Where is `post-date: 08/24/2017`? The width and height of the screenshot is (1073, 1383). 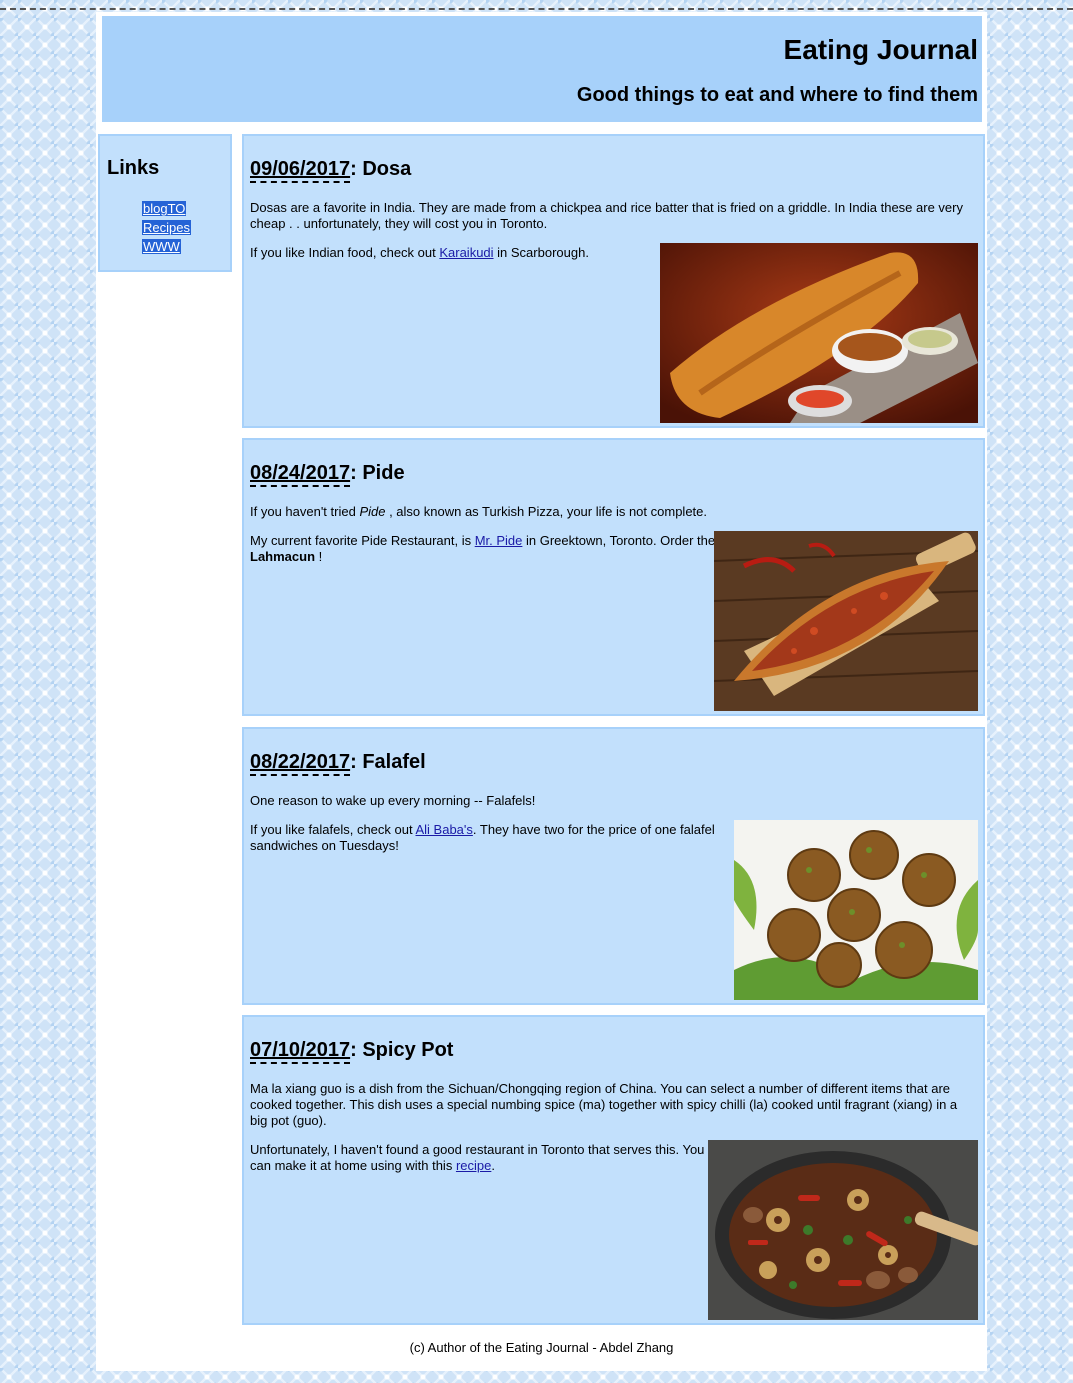 post-date: 08/24/2017 is located at coordinates (300, 474).